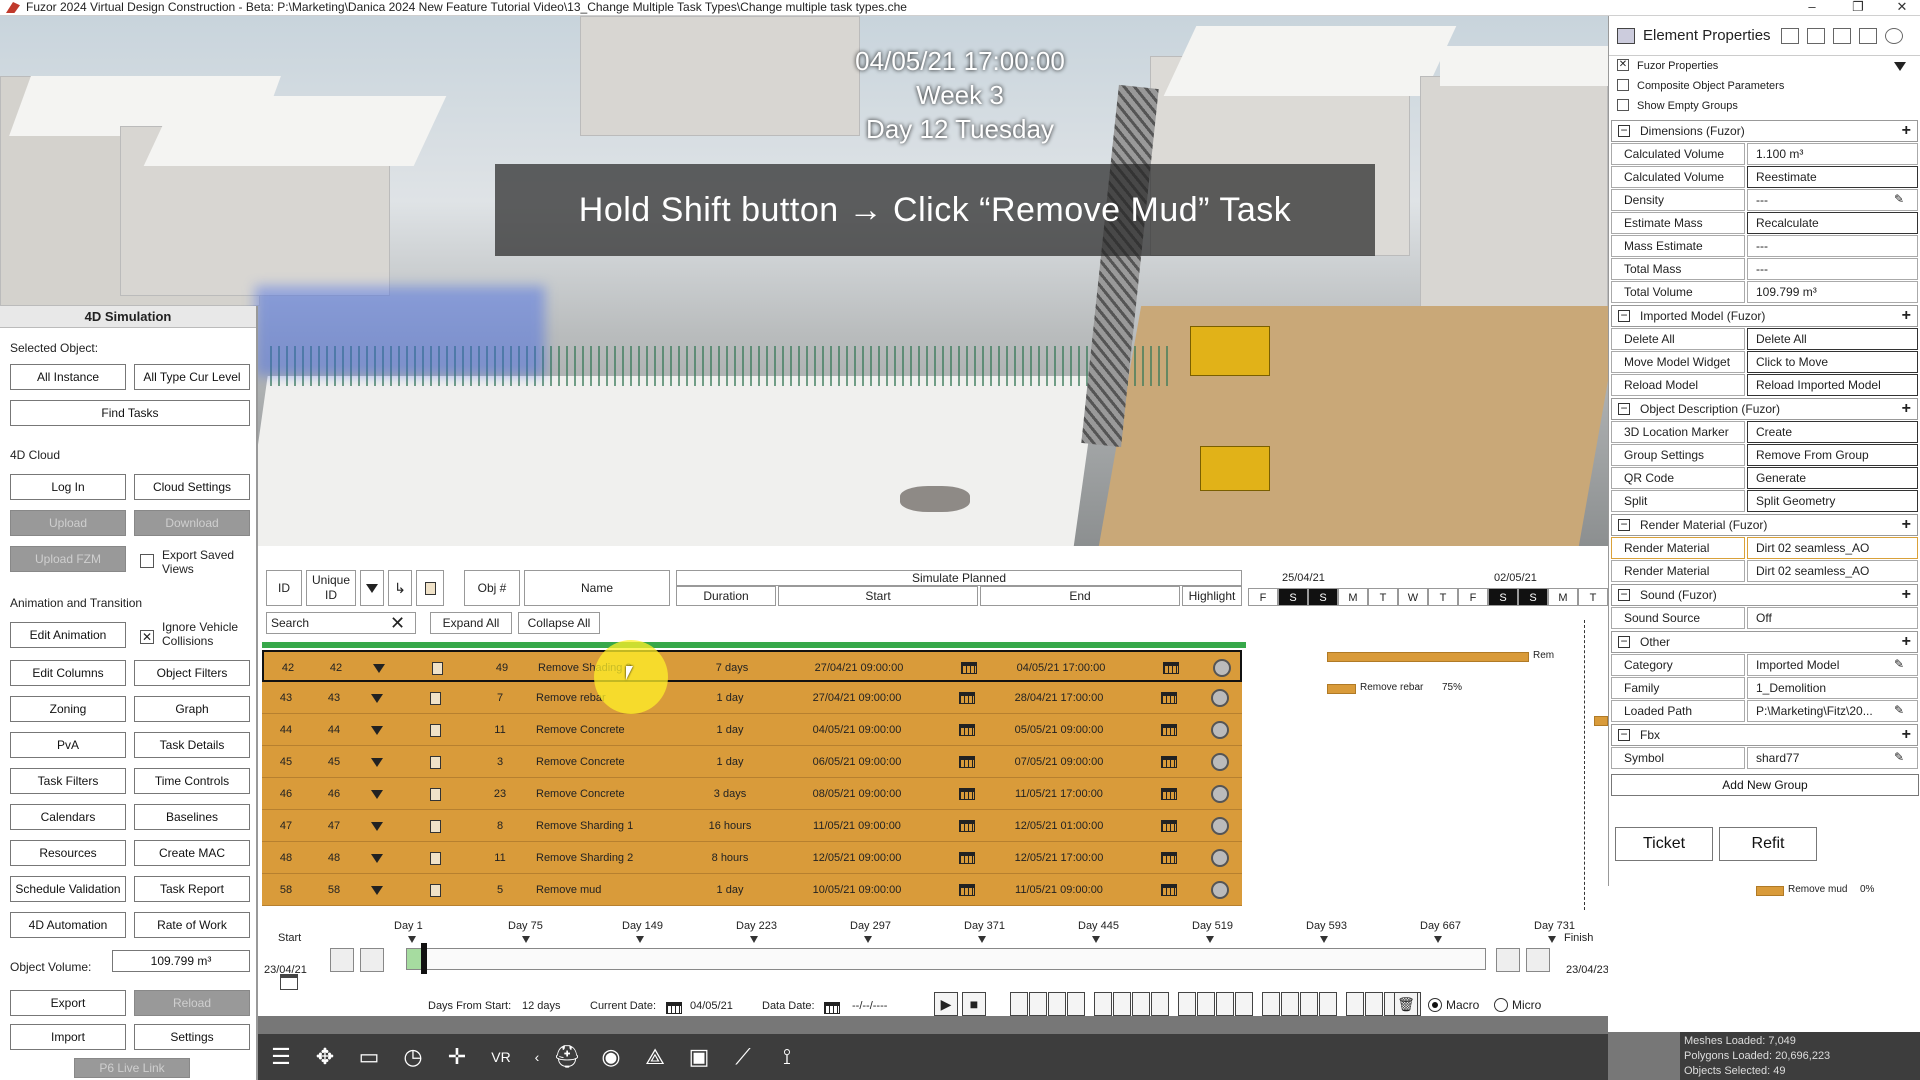 The width and height of the screenshot is (1920, 1080). Describe the element at coordinates (1764, 86) in the screenshot. I see `composite-option: Composite Object Parameters` at that location.